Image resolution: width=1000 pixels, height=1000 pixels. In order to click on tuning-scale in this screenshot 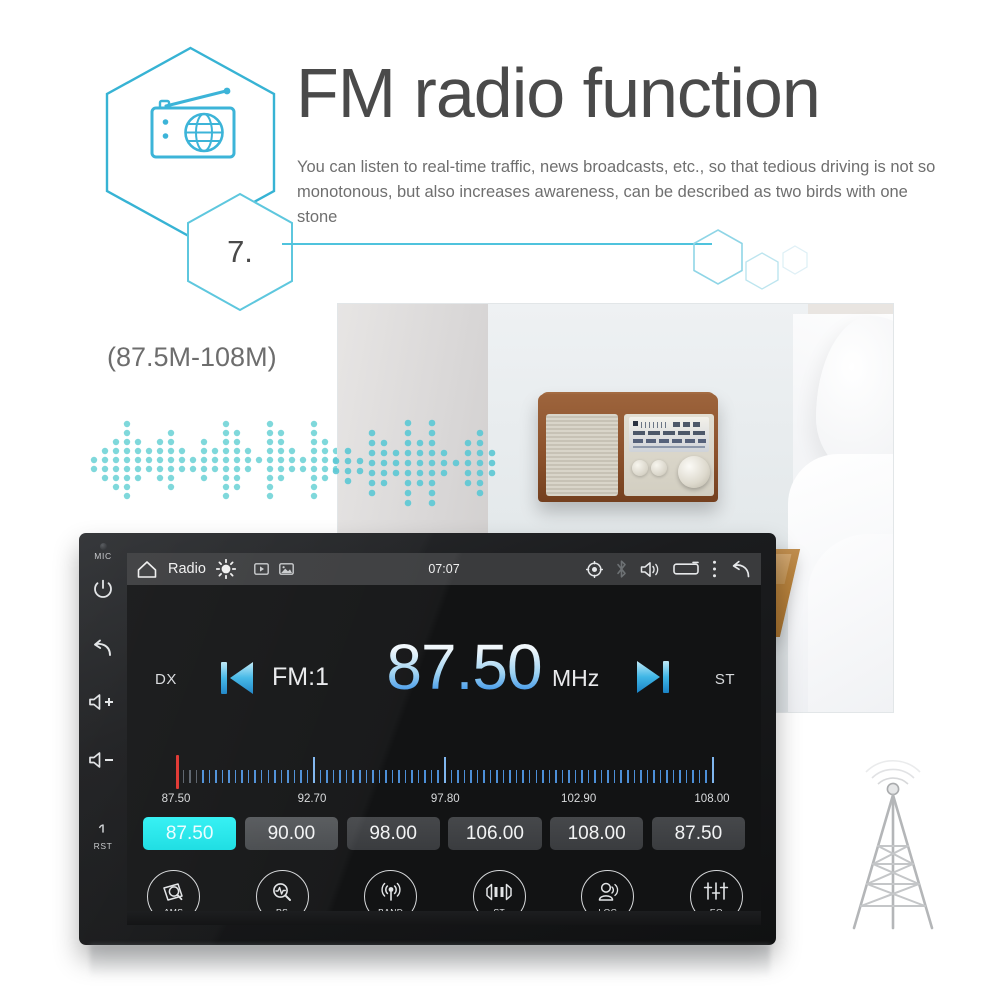, I will do `click(444, 773)`.